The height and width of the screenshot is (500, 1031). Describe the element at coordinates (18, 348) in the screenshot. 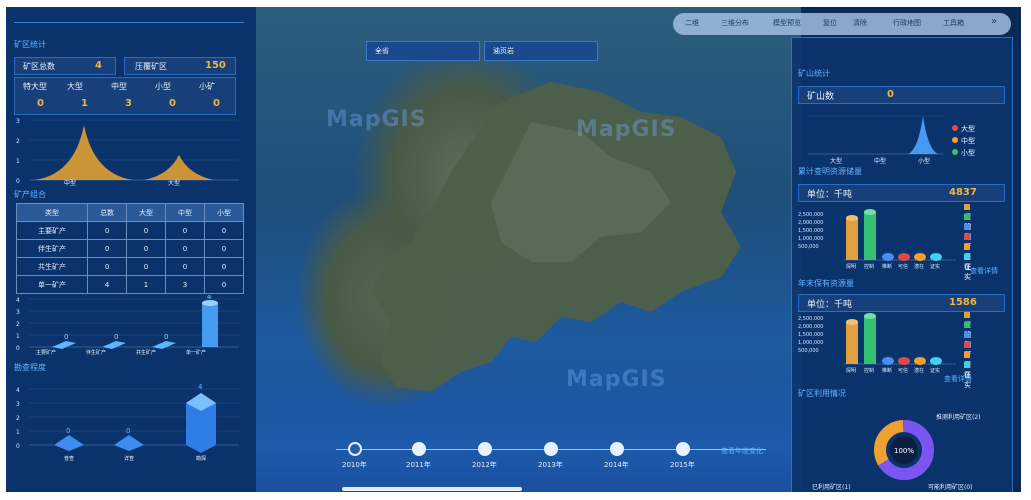

I see `y-tick: 0` at that location.